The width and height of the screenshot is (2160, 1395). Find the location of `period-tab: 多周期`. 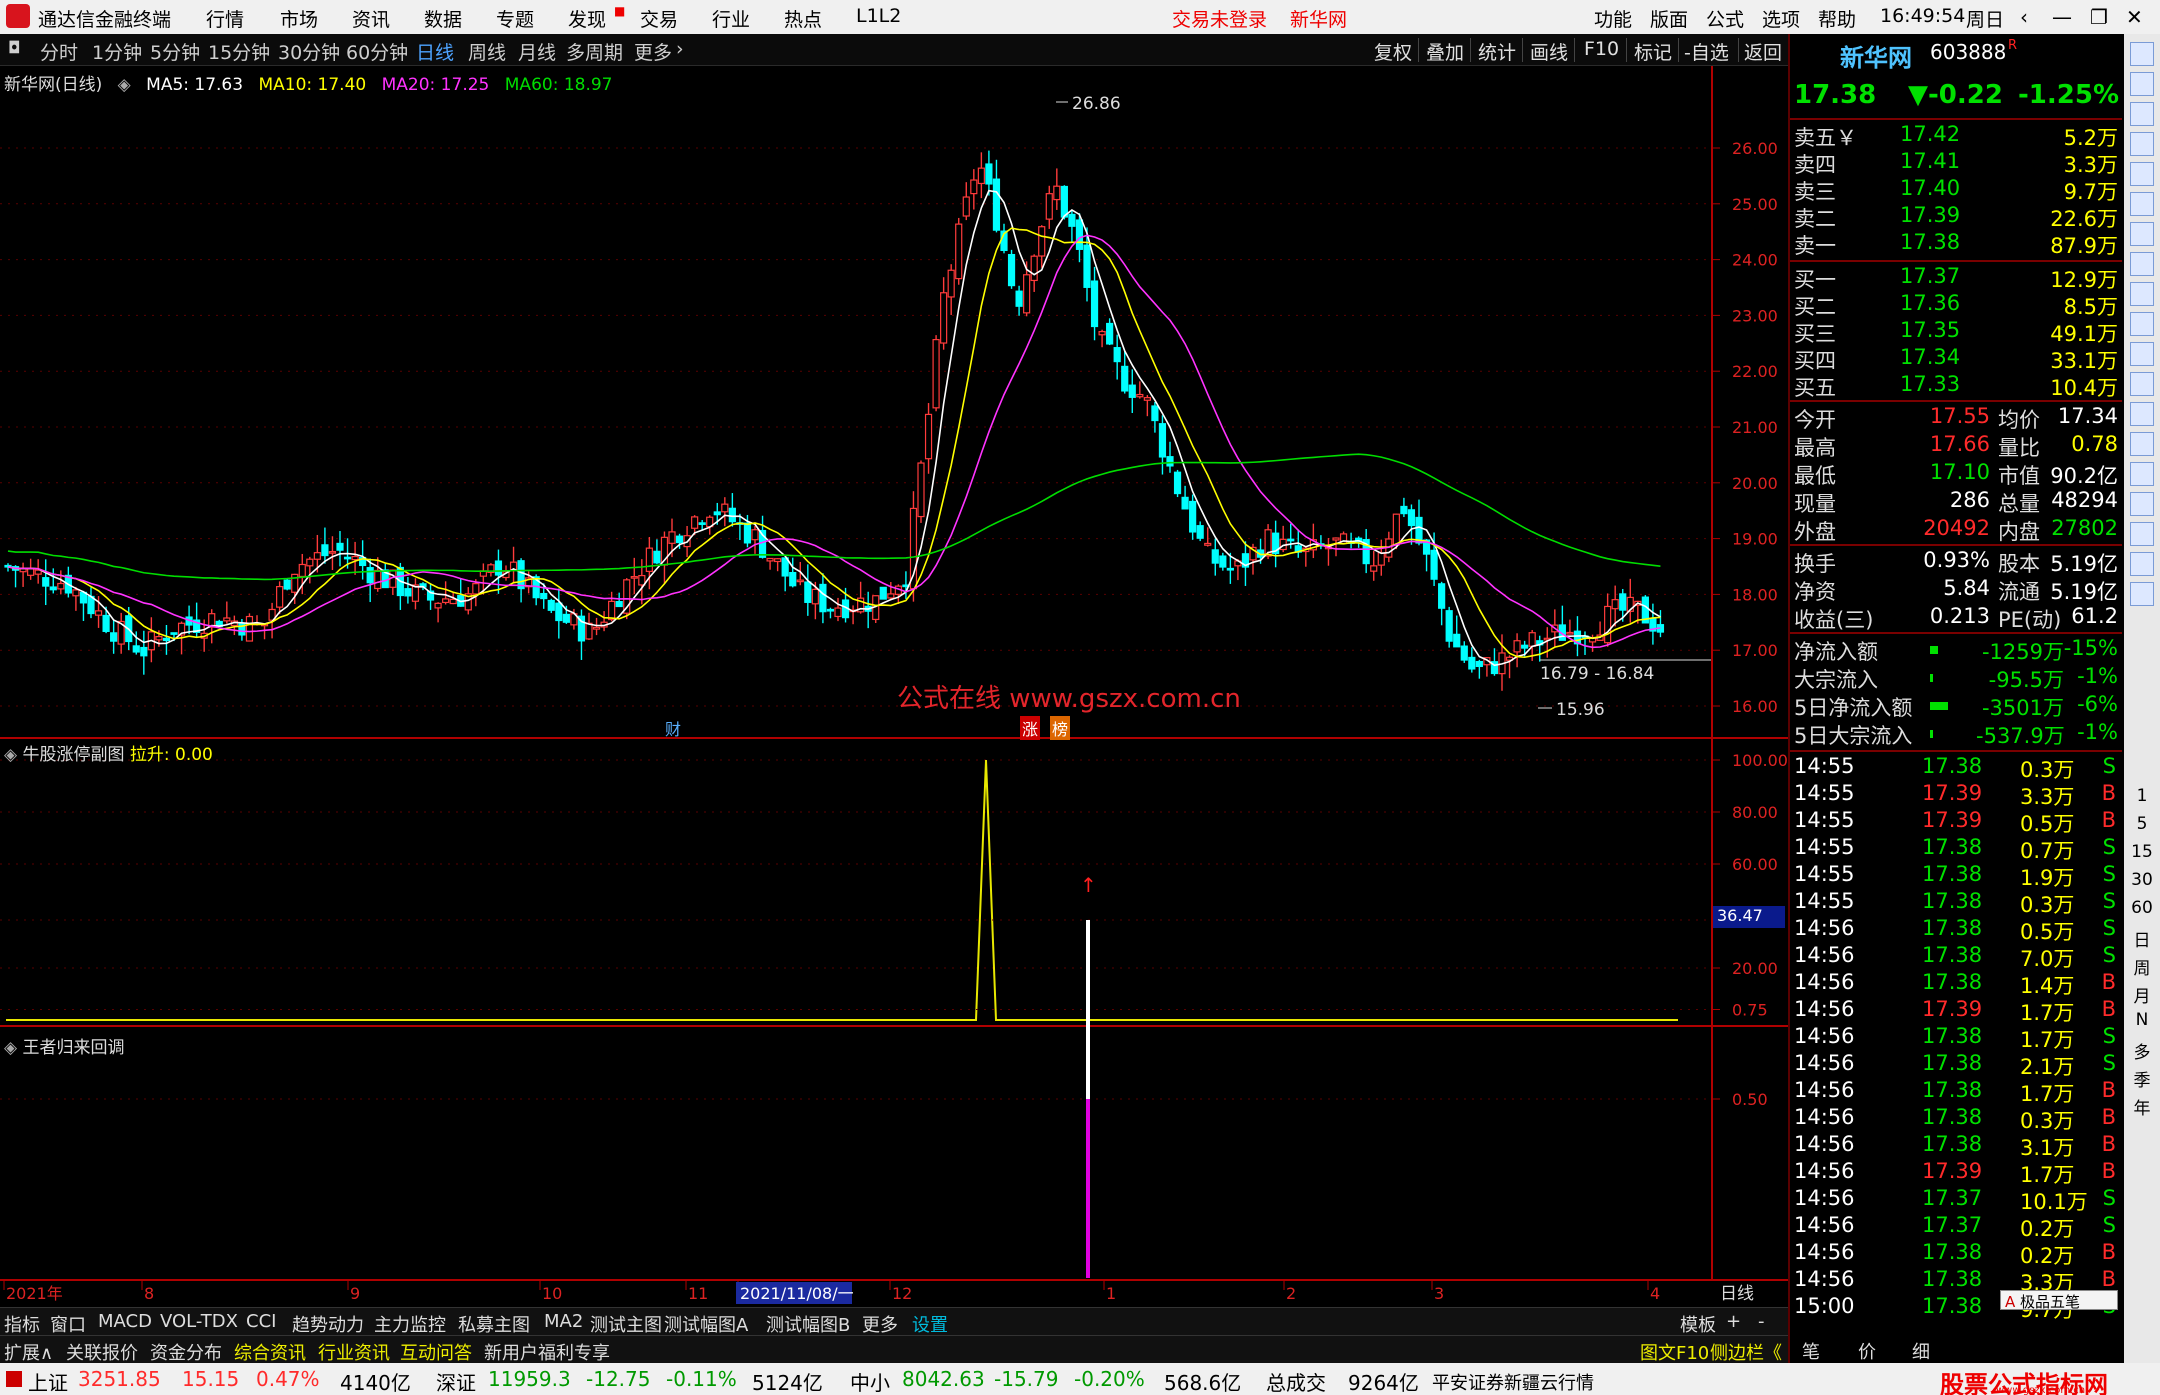

period-tab: 多周期 is located at coordinates (594, 51).